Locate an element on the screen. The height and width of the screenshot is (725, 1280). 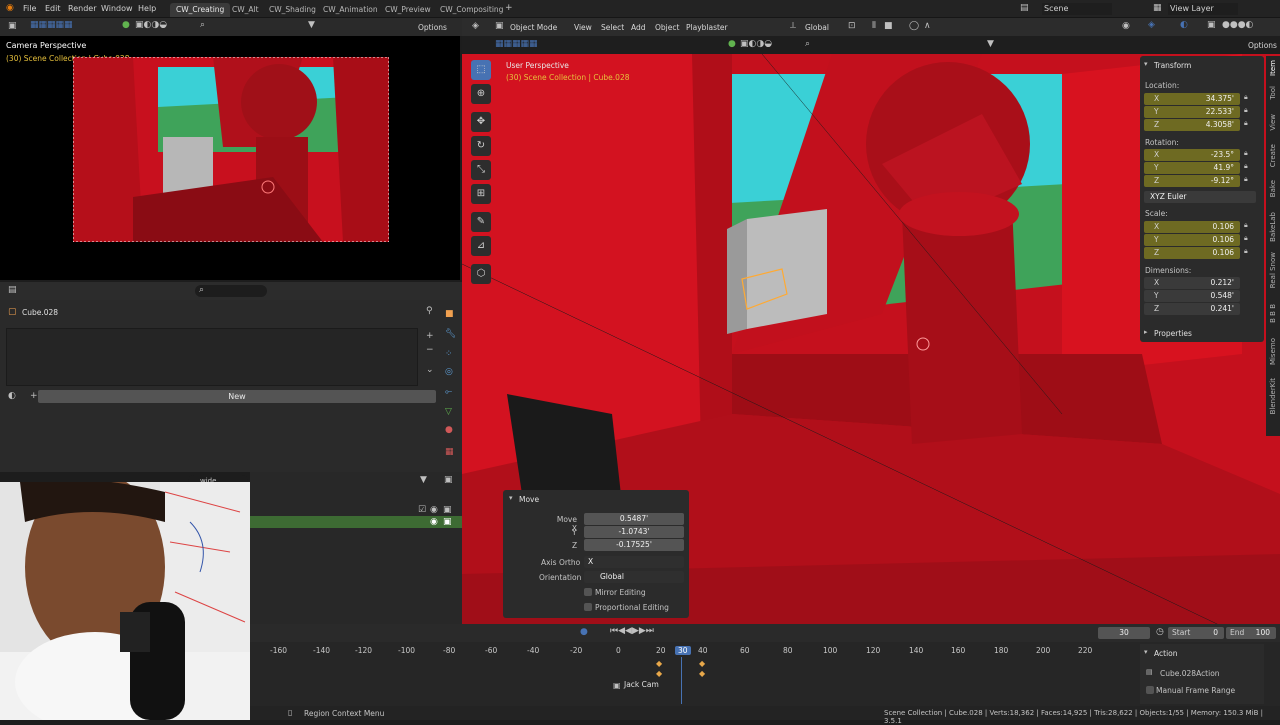
properties-search-input is located at coordinates (231, 291).